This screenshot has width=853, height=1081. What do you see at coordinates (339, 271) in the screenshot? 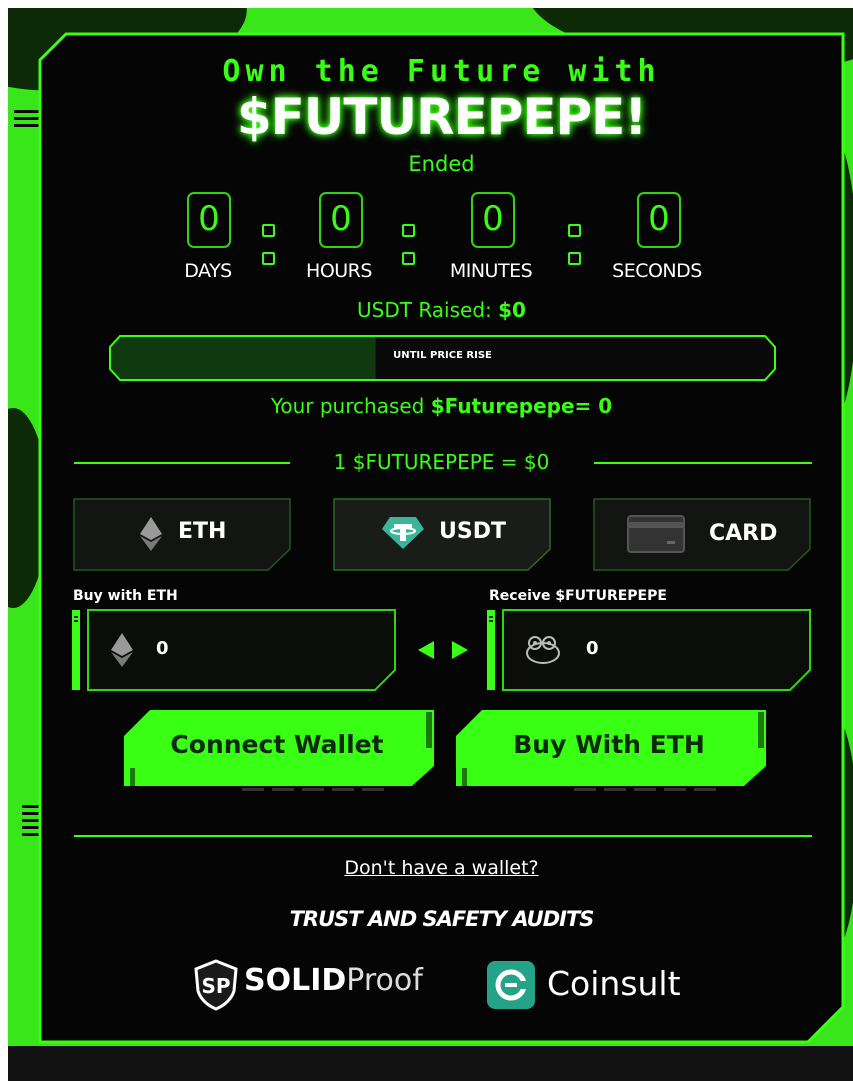
I see `countdown-hours-label: HOURS` at bounding box center [339, 271].